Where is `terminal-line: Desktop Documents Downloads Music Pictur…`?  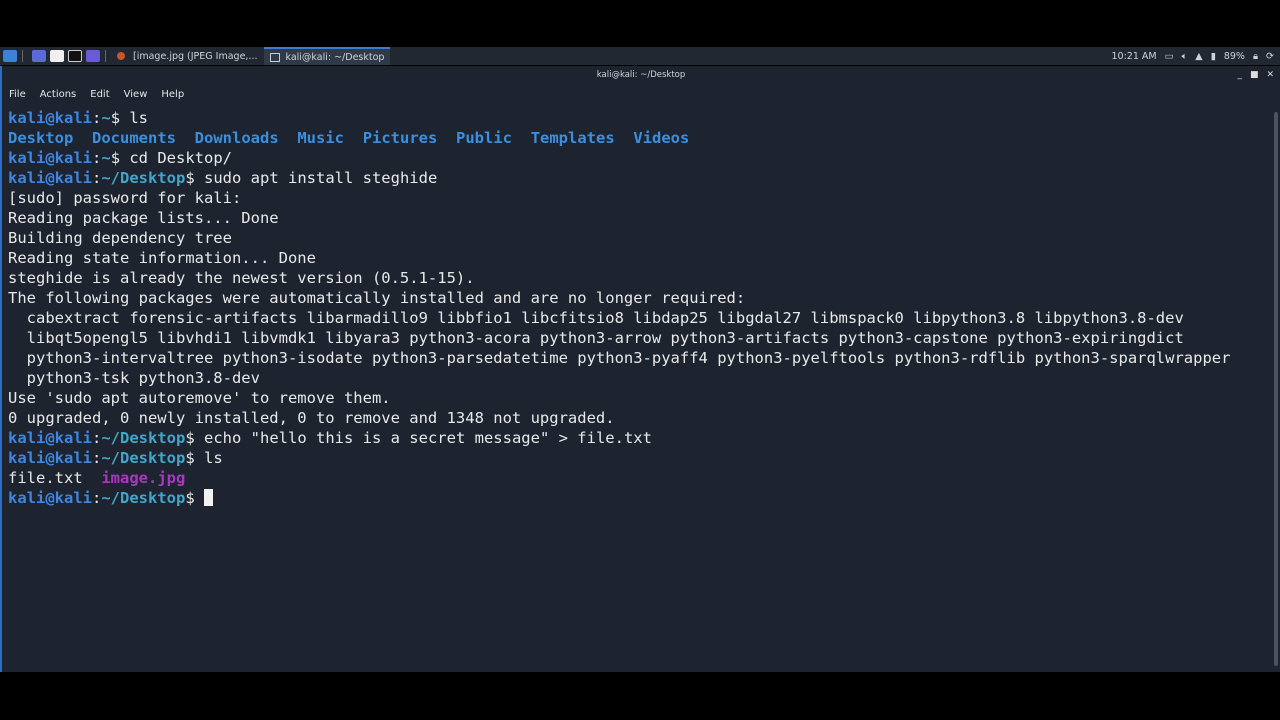
terminal-line: Desktop Documents Downloads Music Pictur… is located at coordinates (619, 138).